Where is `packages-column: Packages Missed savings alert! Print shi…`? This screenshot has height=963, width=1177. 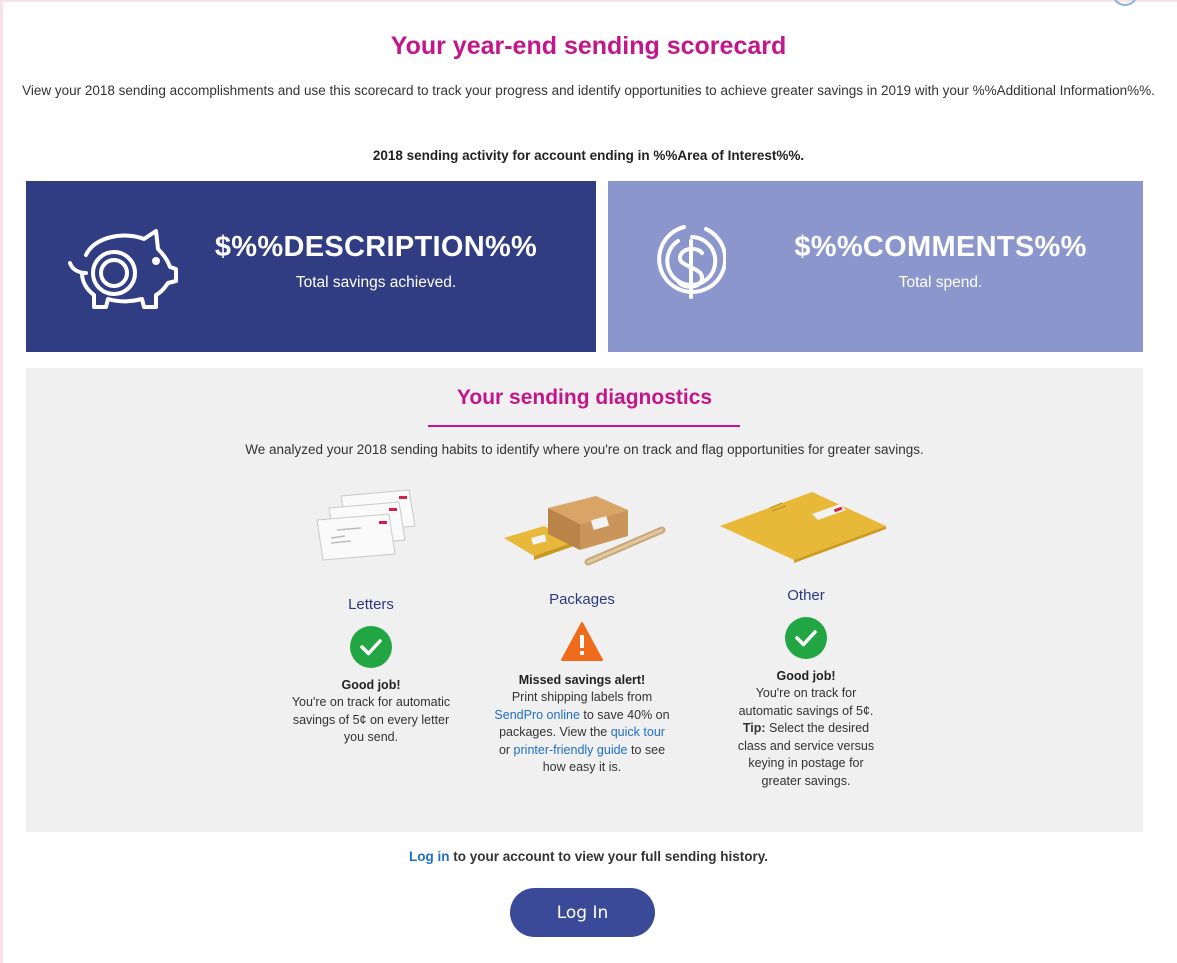 packages-column: Packages Missed savings alert! Print shi… is located at coordinates (582, 632).